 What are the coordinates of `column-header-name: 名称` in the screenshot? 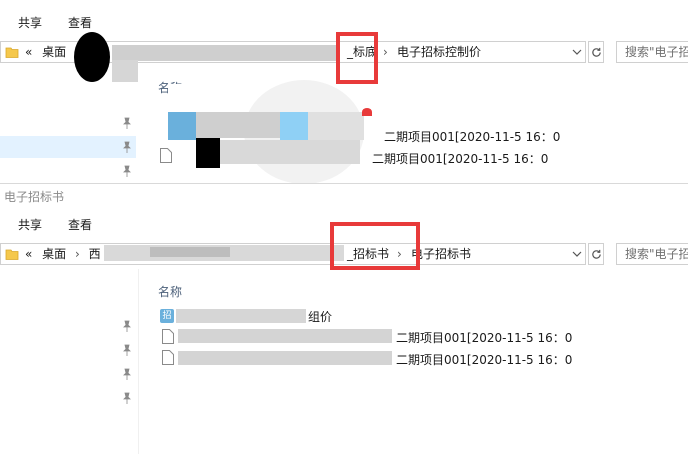 It's located at (170, 291).